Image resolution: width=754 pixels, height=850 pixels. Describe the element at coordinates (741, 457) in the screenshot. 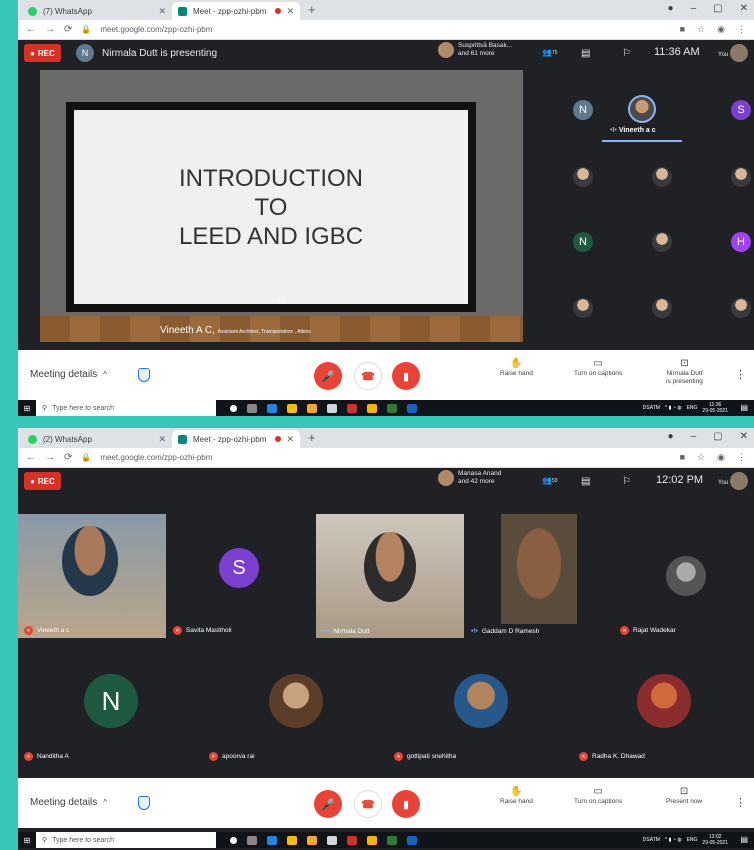

I see `menu-icon: ⋮` at that location.